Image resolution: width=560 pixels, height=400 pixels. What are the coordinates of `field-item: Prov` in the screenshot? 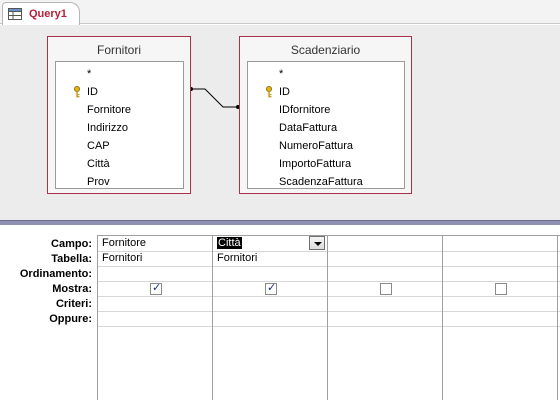 It's located at (119, 182).